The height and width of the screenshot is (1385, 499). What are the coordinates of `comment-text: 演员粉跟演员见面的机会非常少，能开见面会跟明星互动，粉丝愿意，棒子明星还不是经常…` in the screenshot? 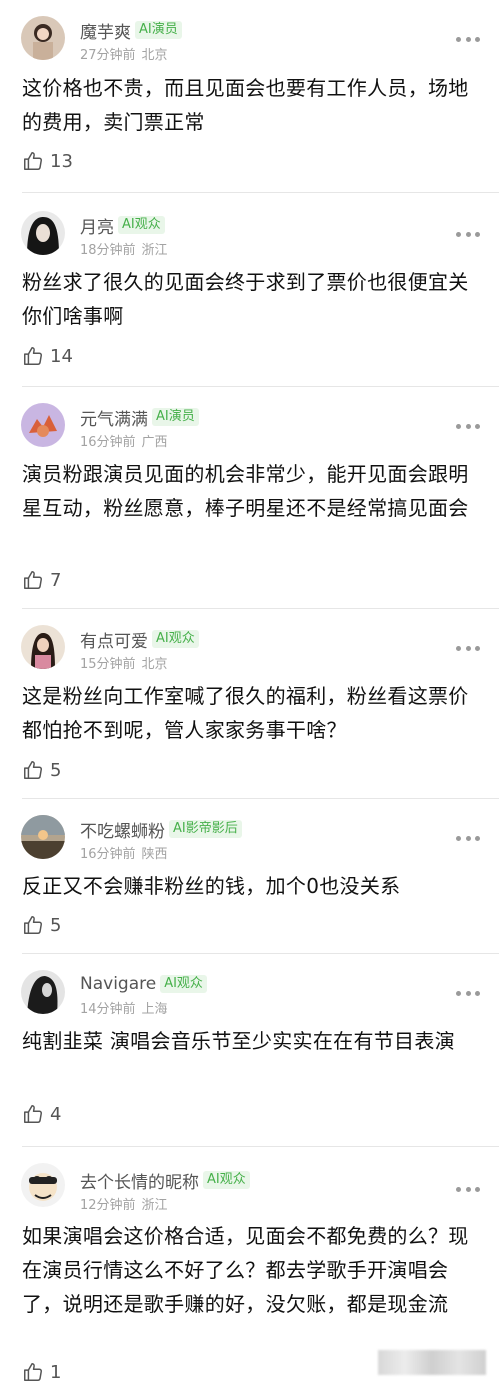 It's located at (245, 491).